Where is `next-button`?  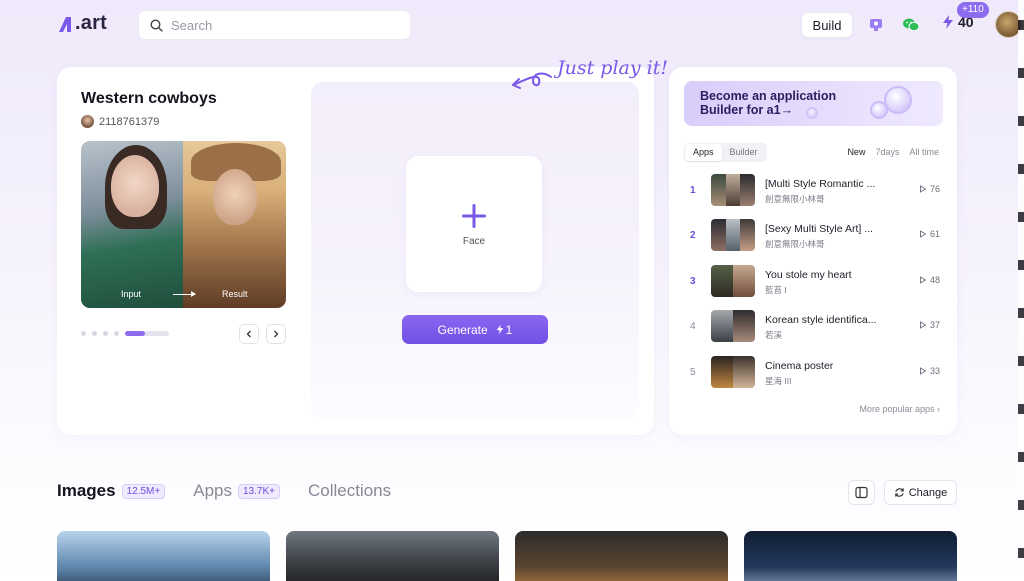 next-button is located at coordinates (276, 334).